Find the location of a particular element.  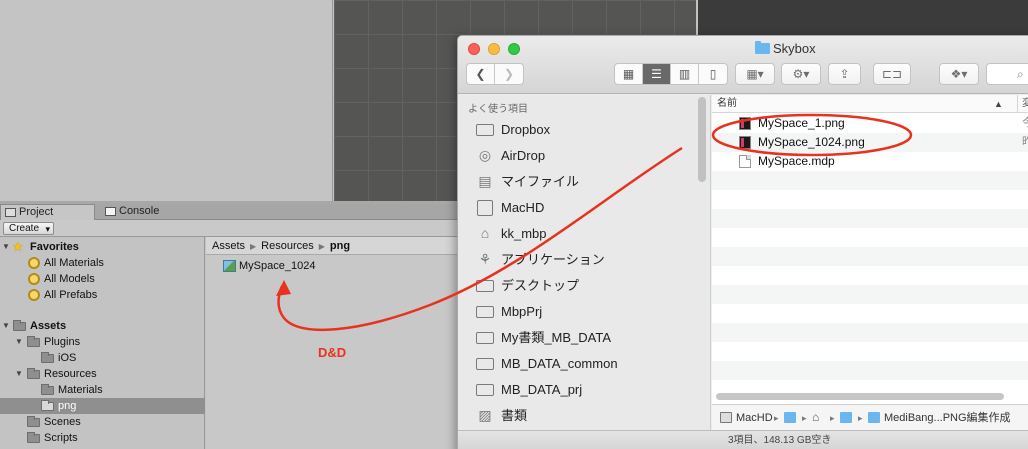

window-title: Skybox is located at coordinates (785, 49).